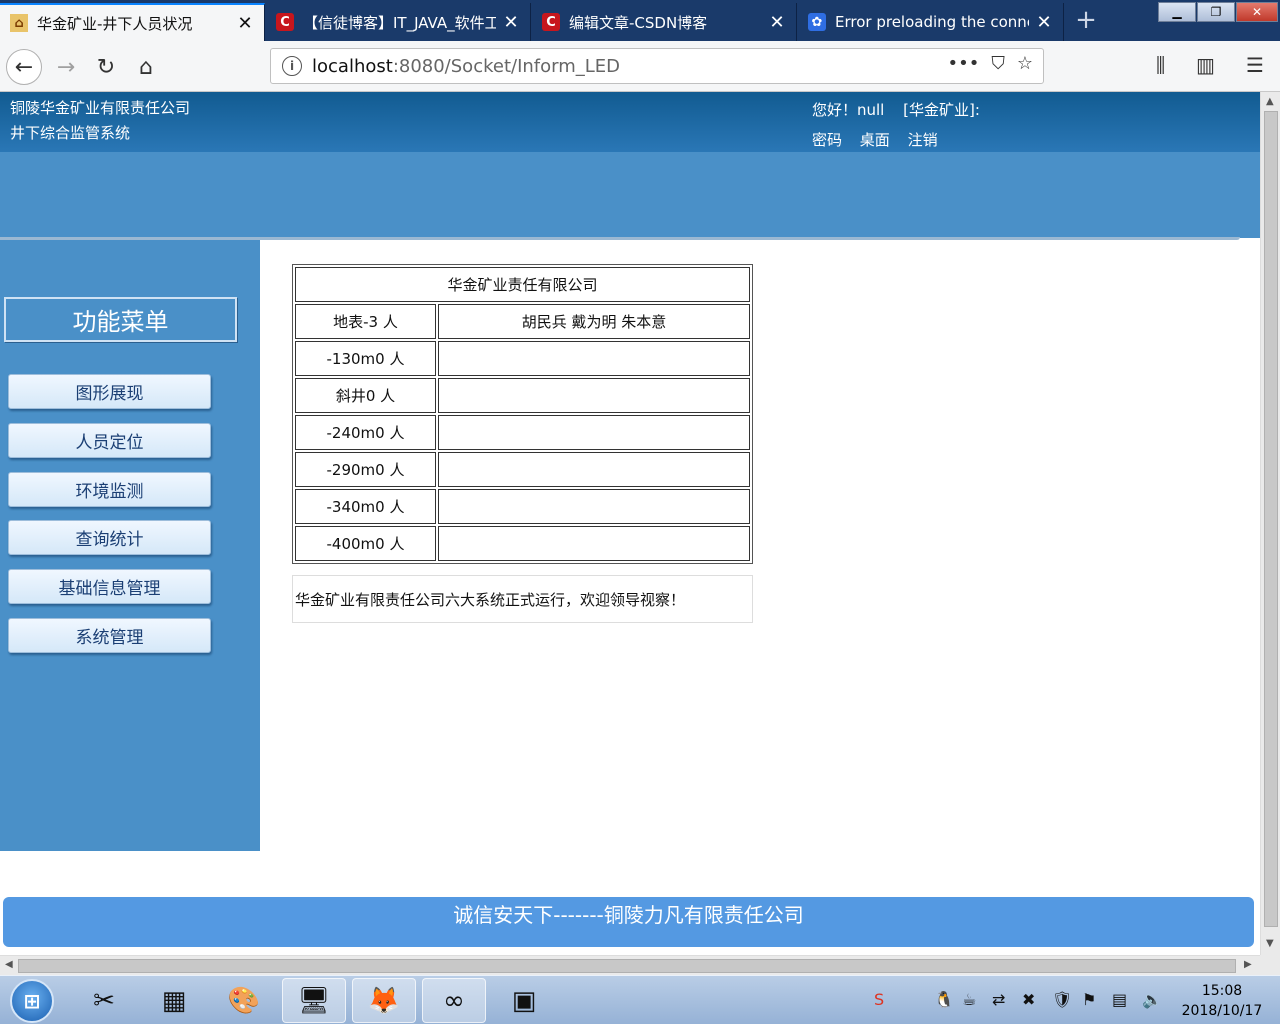  I want to click on snipping-tool-icon: ✂, so click(104, 1000).